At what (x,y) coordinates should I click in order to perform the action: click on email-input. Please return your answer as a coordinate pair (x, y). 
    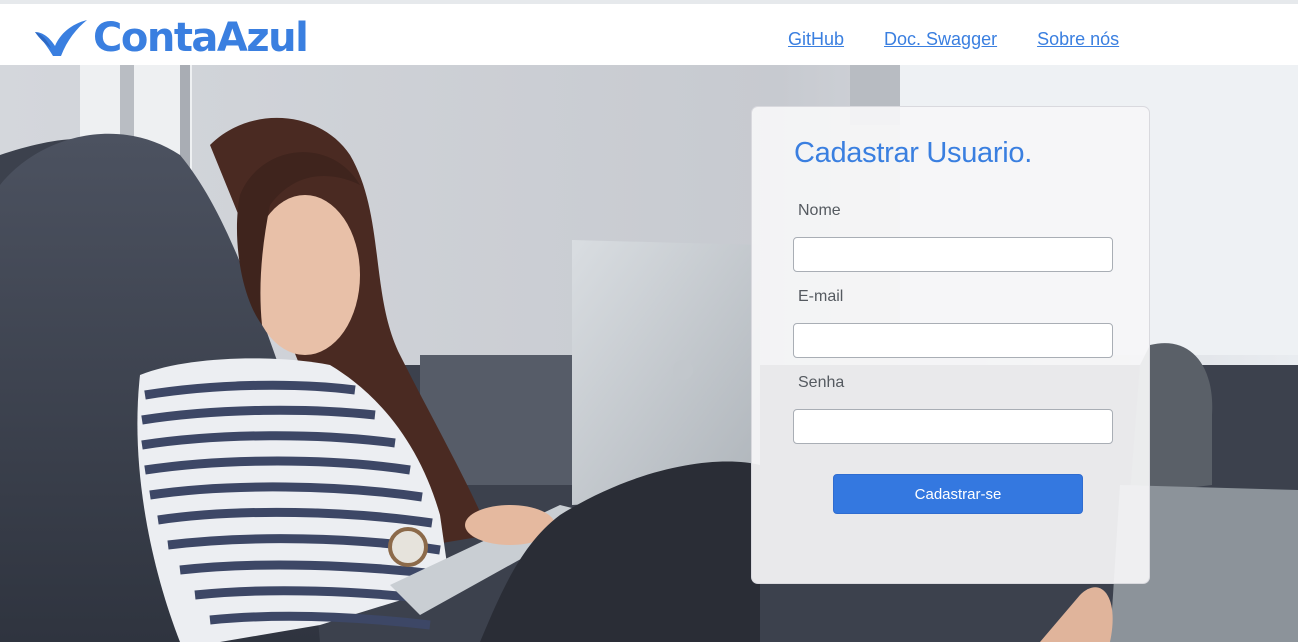
    Looking at the image, I should click on (953, 340).